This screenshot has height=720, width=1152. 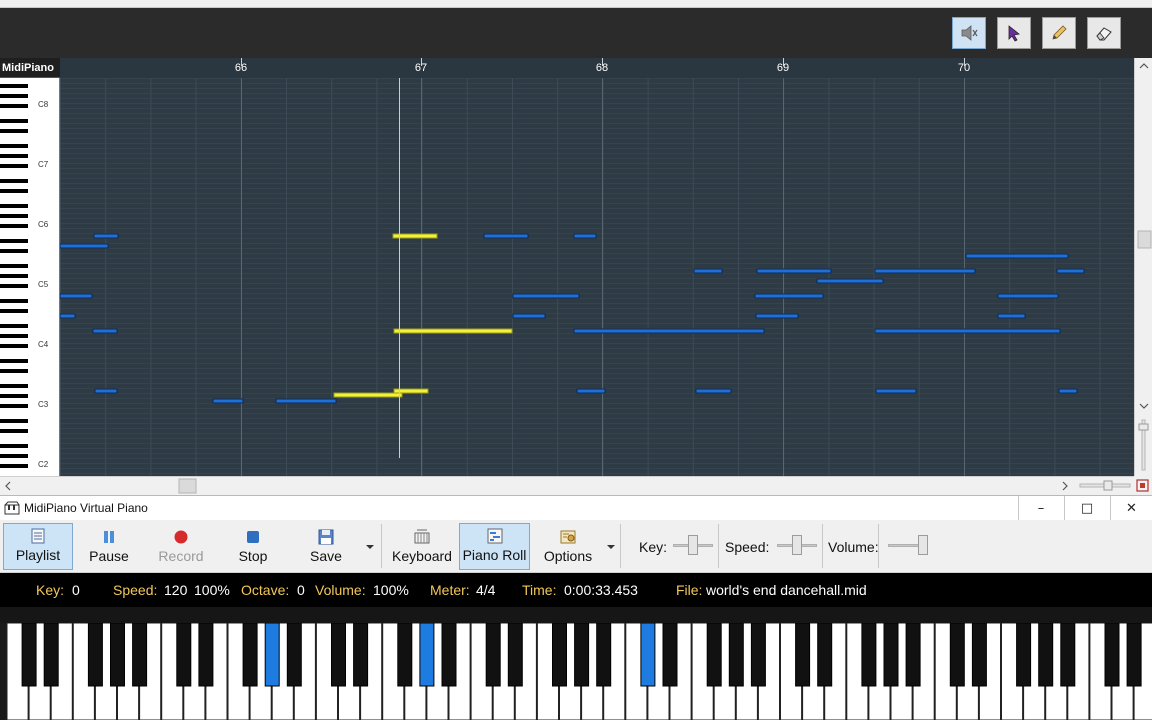 I want to click on pencil-tool-button, so click(x=1059, y=33).